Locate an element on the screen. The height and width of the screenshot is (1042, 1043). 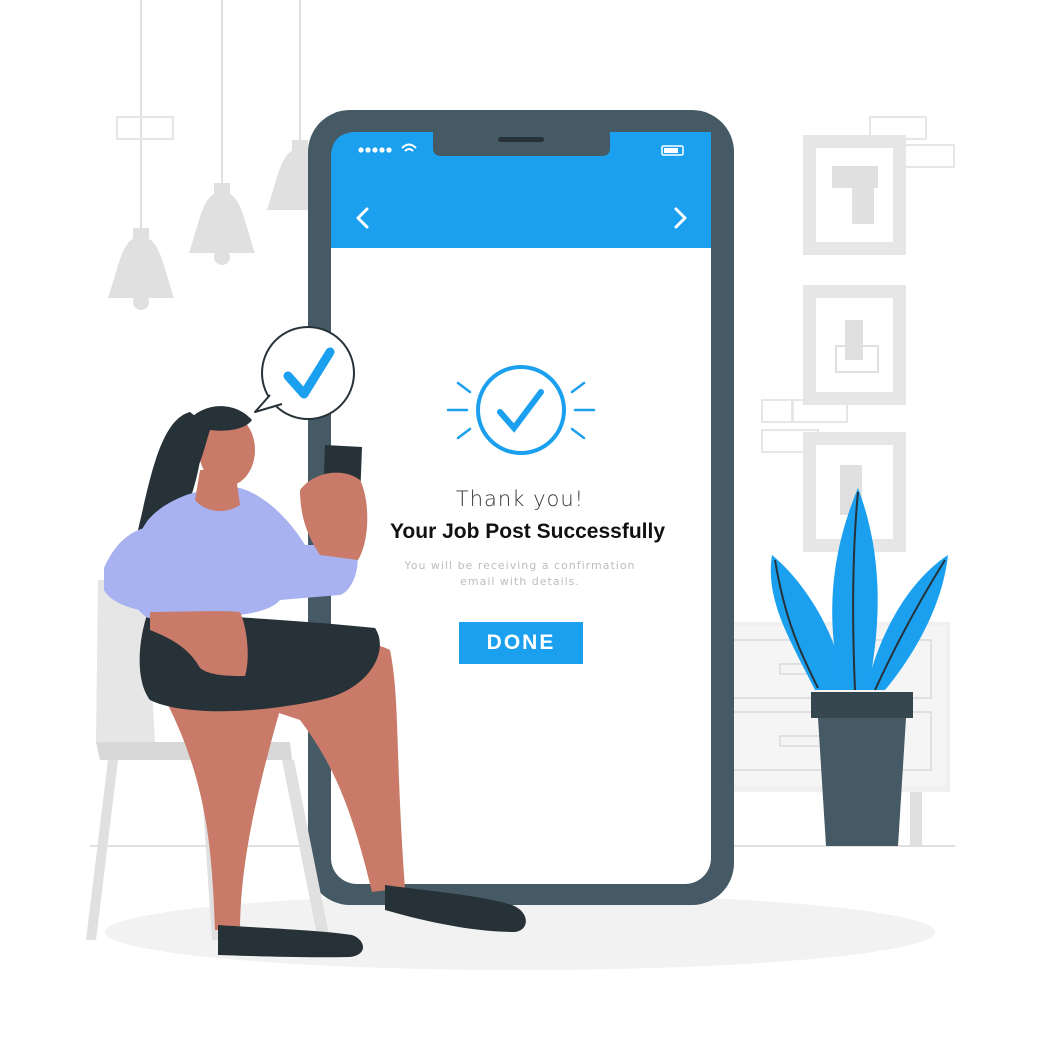
forward-button is located at coordinates (680, 218).